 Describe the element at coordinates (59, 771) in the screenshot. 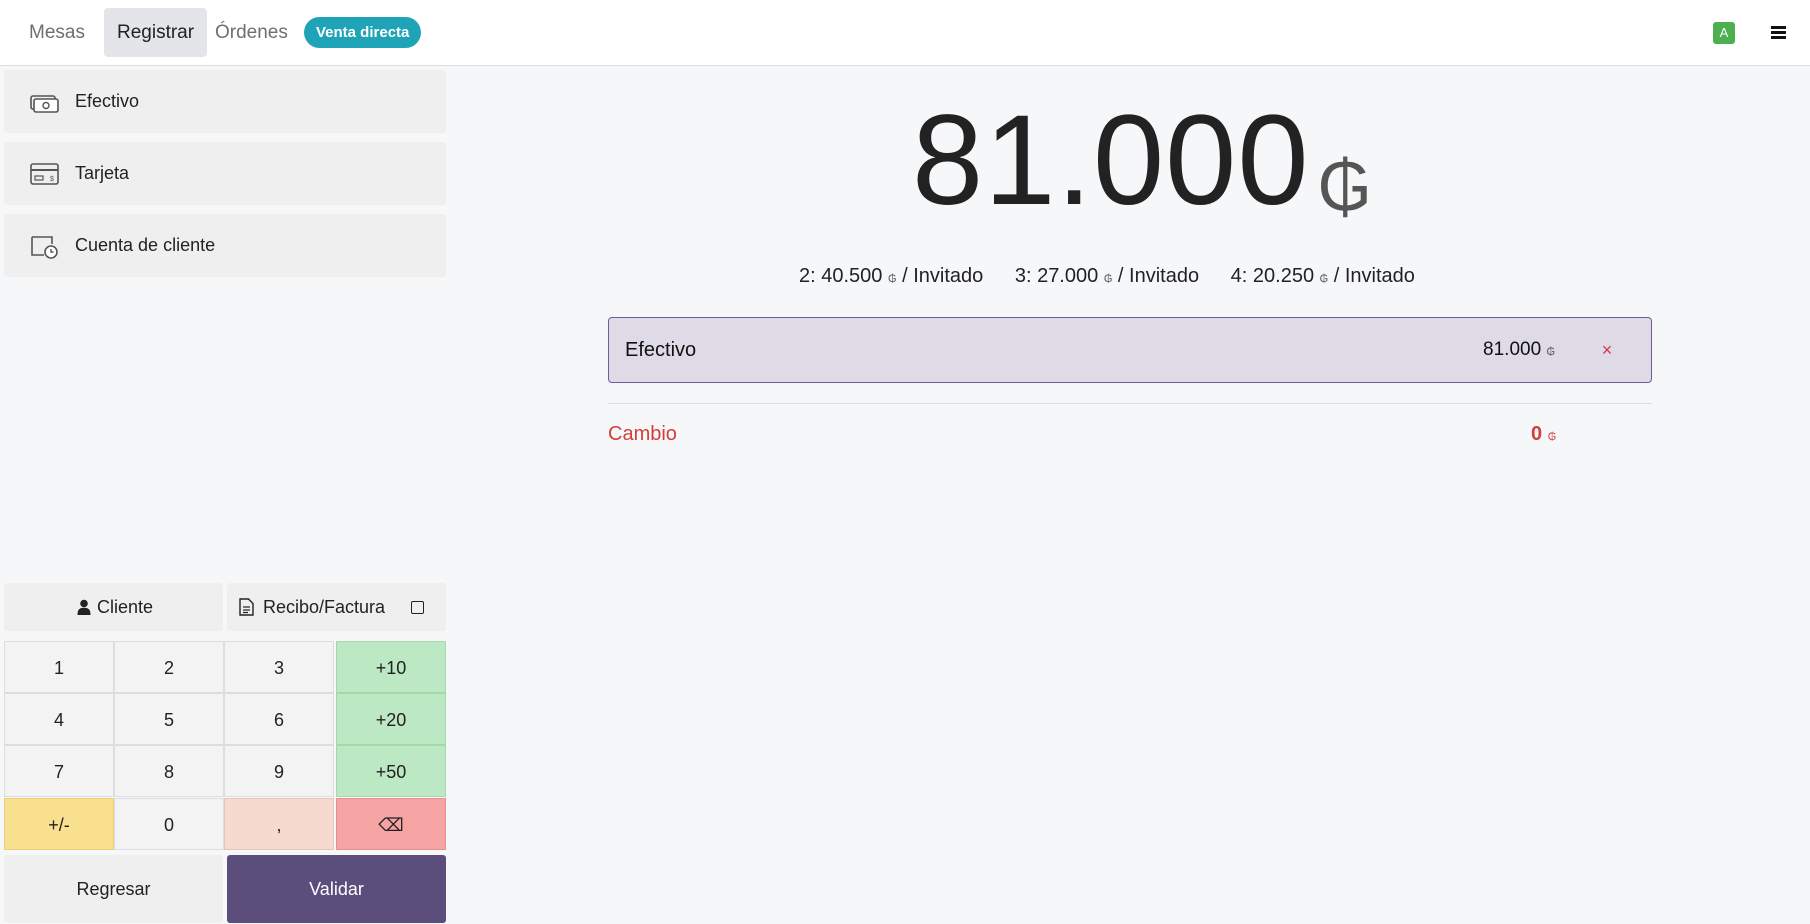

I see `numpad-key-7: 7` at that location.